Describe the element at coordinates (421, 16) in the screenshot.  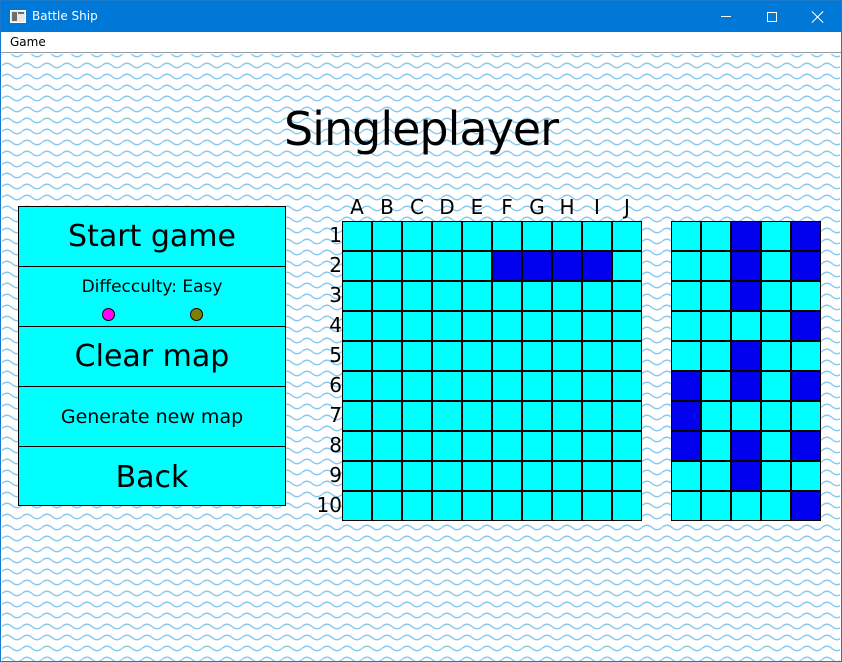
I see `title-bar: Battle Ship` at that location.